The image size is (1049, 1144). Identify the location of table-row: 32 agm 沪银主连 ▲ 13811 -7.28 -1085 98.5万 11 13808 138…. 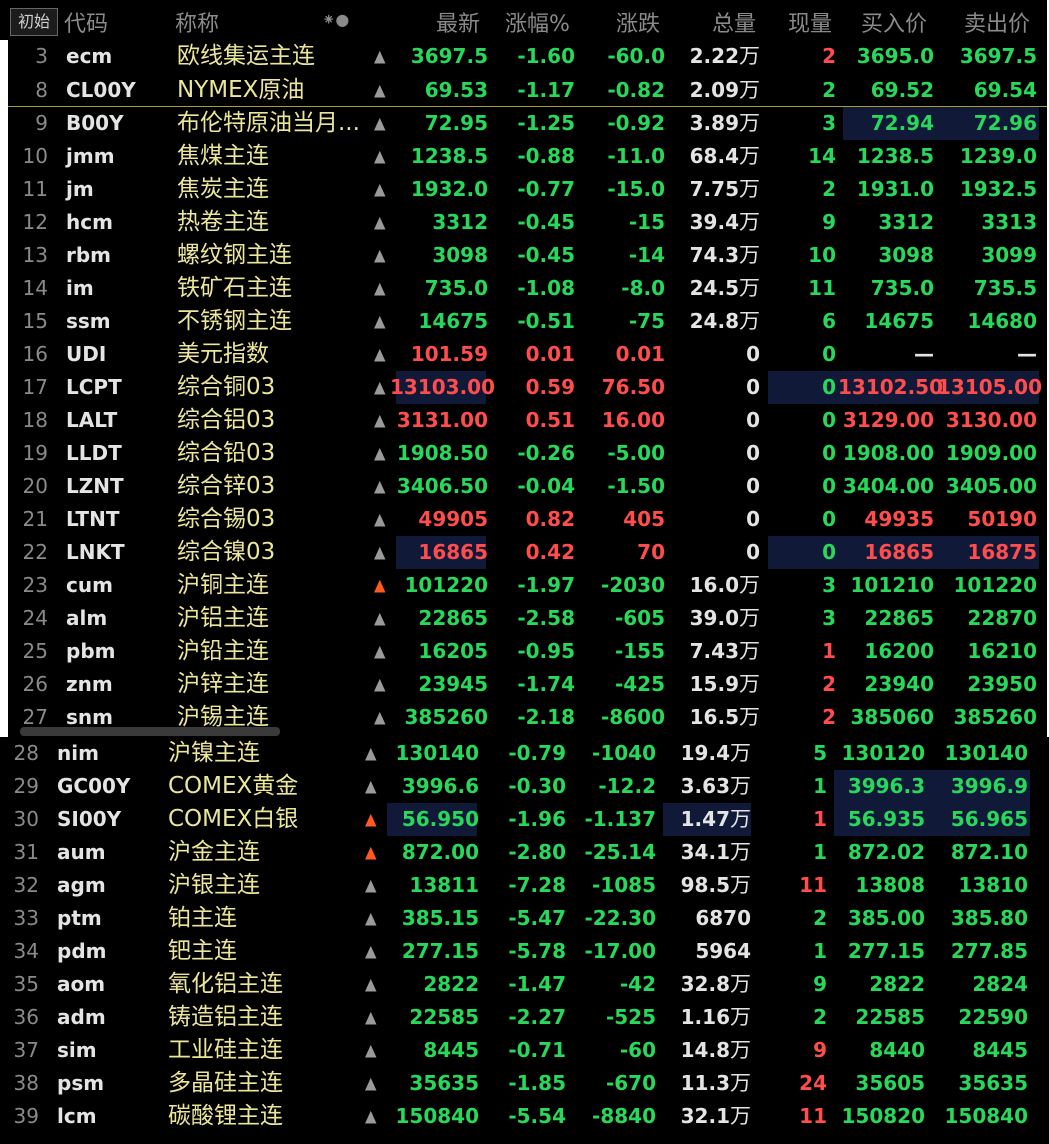
(524, 885).